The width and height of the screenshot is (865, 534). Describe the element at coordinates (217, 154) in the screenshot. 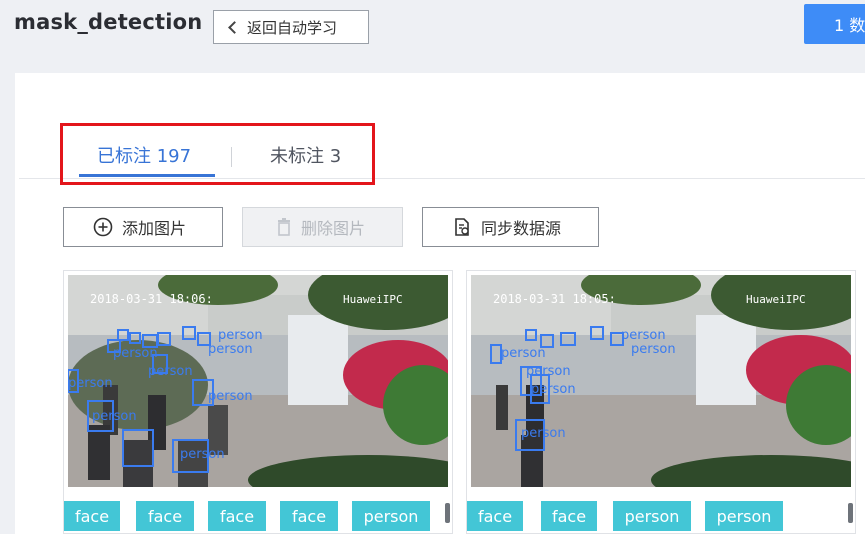

I see `highlight-annotation-box` at that location.